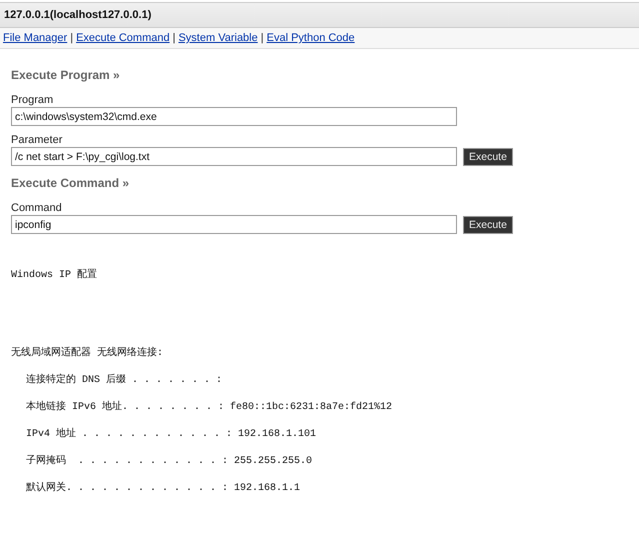 The height and width of the screenshot is (549, 639). What do you see at coordinates (125, 380) in the screenshot?
I see `output-line: 连接特定的 DNS 后缀 . . . . . . . :` at bounding box center [125, 380].